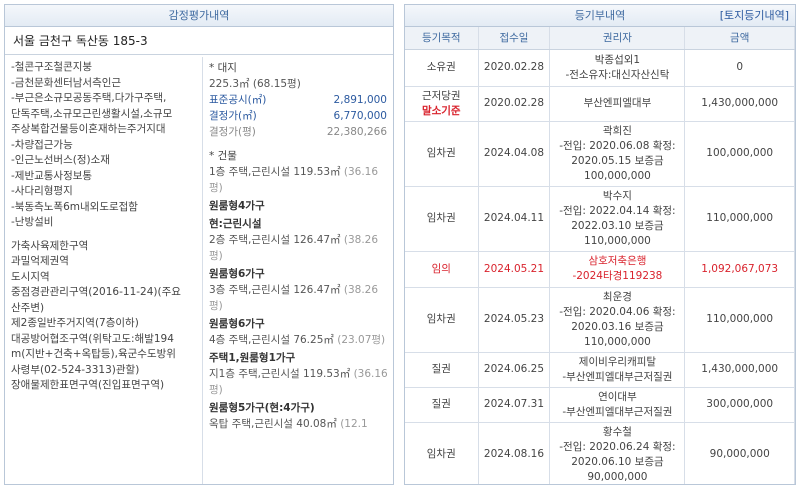 The width and height of the screenshot is (800, 485). What do you see at coordinates (238, 100) in the screenshot?
I see `price-label: 표준공시(㎡)` at bounding box center [238, 100].